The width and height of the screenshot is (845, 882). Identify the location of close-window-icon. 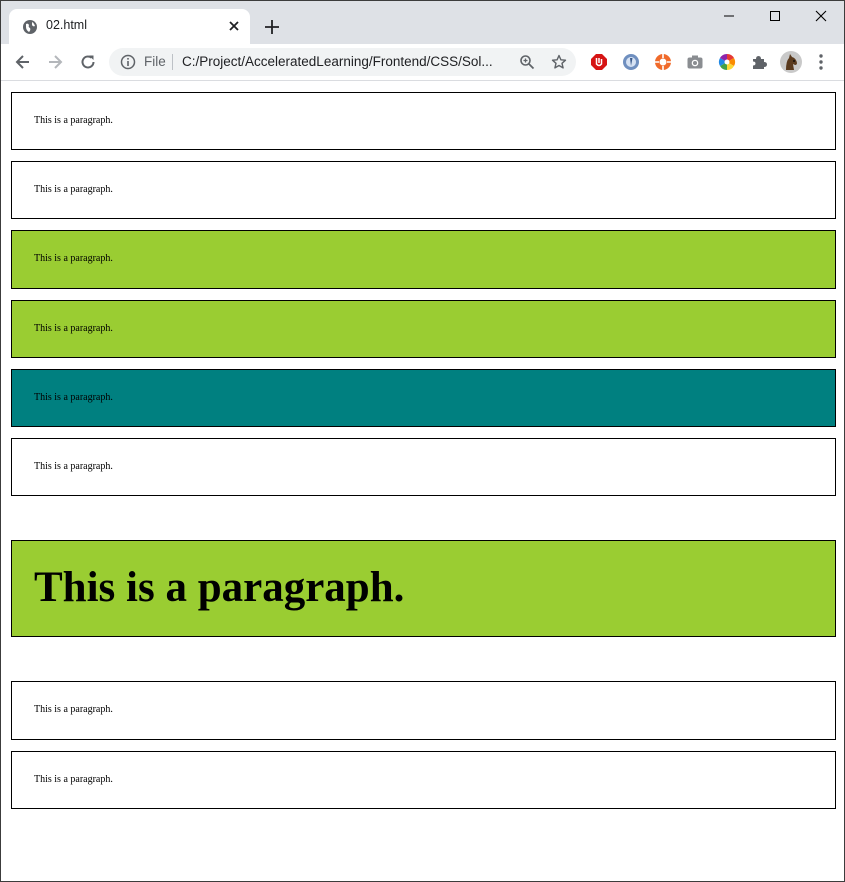
(821, 16).